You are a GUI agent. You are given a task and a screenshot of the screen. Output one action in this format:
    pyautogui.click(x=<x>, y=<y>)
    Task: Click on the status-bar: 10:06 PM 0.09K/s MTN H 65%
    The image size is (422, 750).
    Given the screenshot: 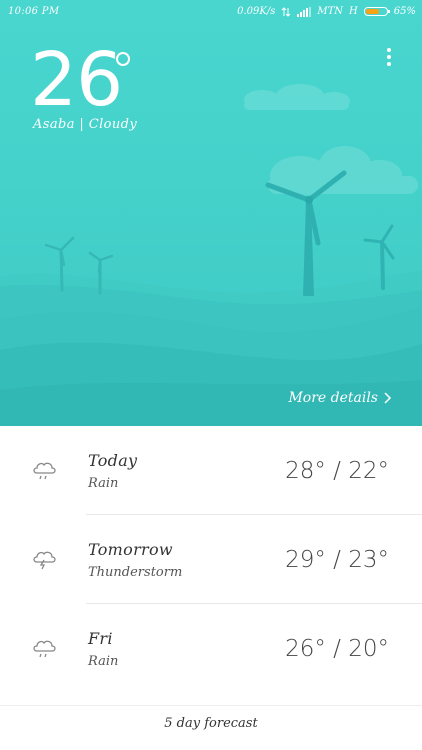 What is the action you would take?
    pyautogui.click(x=211, y=12)
    